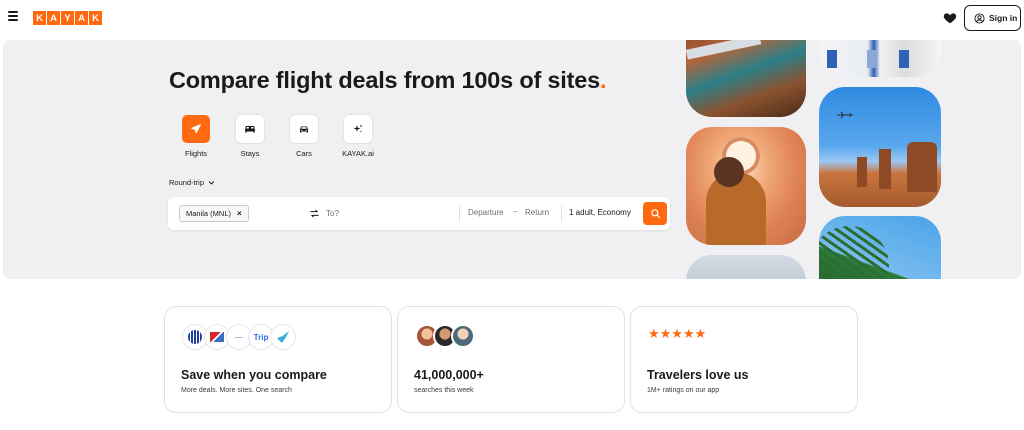  I want to click on trip-type-dropdown: Round-trip, so click(192, 182).